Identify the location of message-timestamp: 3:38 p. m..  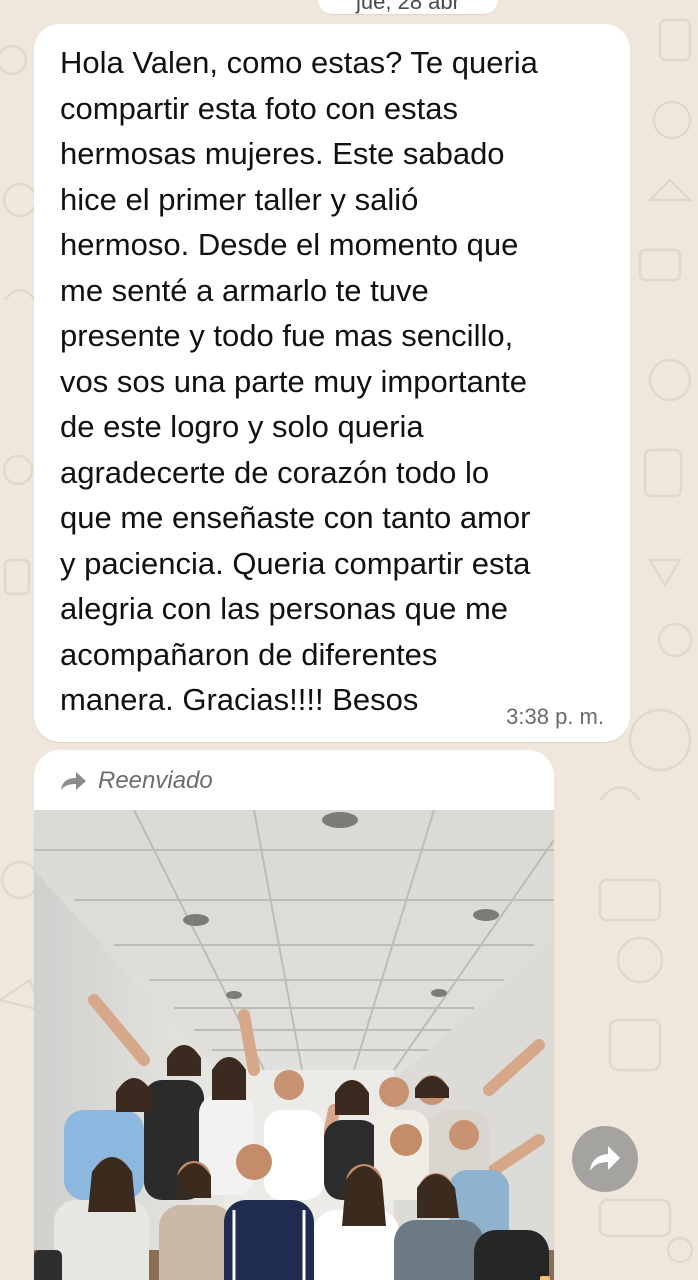
(555, 716).